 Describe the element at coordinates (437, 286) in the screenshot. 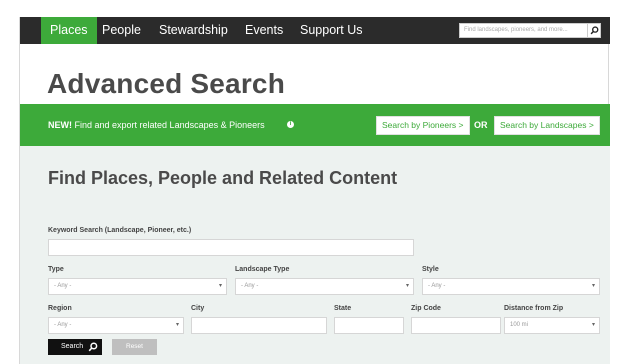

I see `style-select-value: - Any -` at that location.